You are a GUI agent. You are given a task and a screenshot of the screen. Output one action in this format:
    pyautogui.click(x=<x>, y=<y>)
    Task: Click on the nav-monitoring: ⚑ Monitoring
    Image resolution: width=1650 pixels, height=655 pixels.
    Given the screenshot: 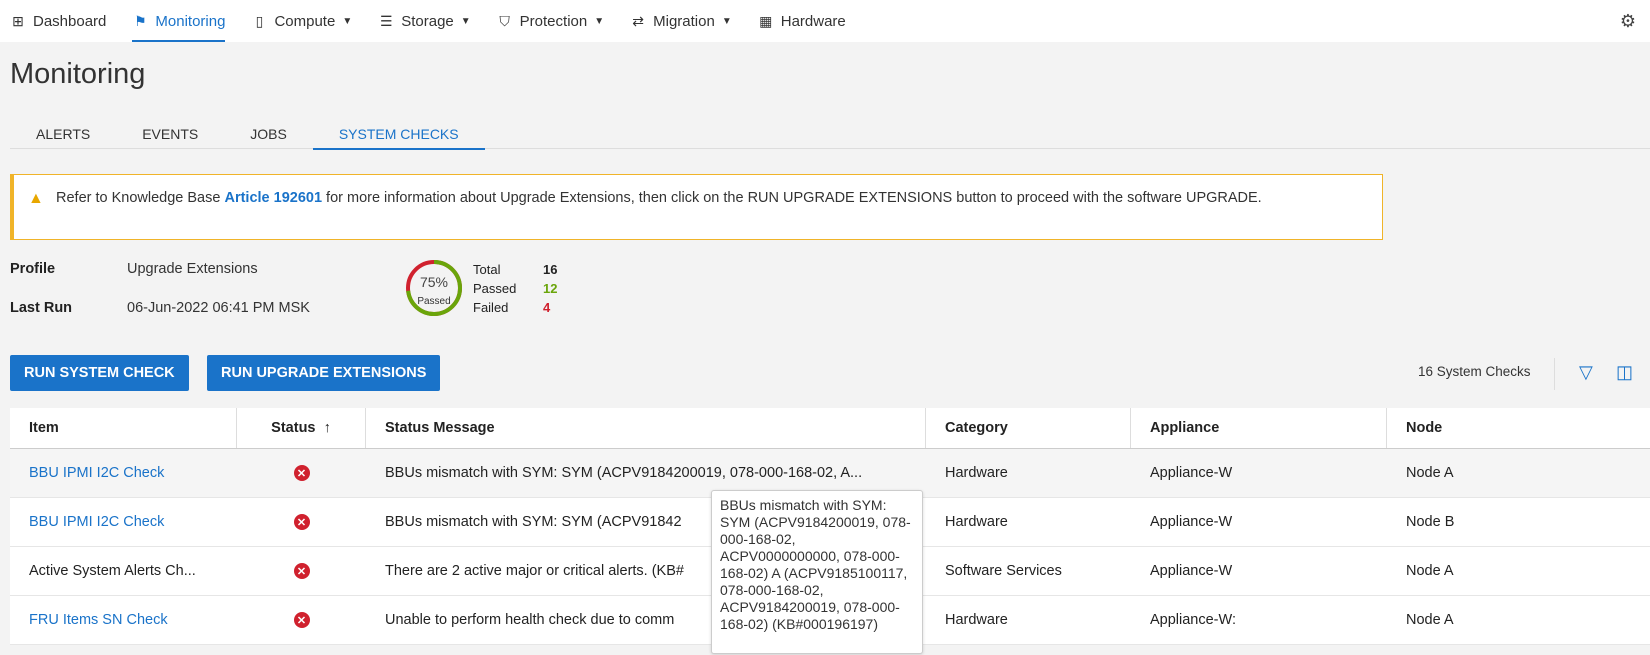 What is the action you would take?
    pyautogui.click(x=179, y=21)
    